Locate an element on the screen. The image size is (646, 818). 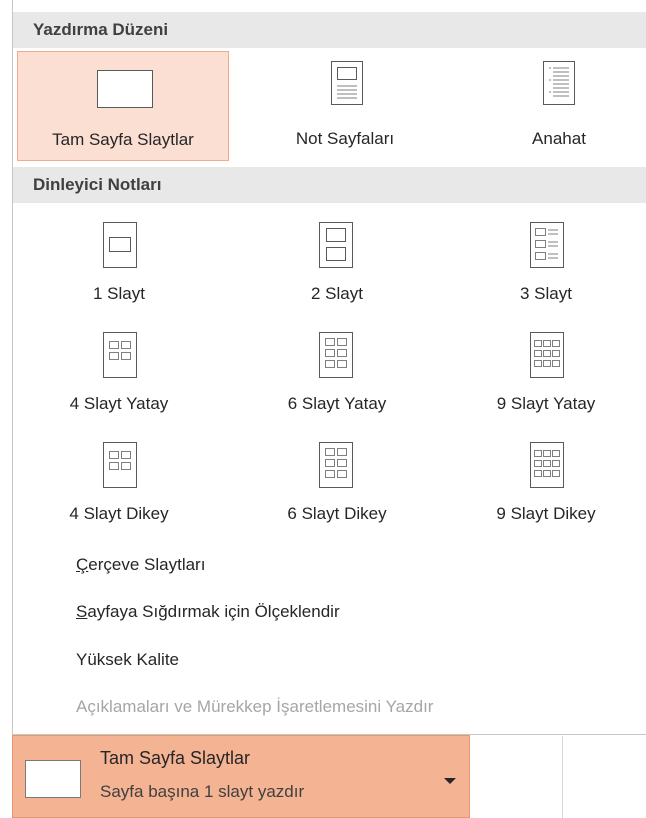
option-outline: Anahat is located at coordinates (549, 106).